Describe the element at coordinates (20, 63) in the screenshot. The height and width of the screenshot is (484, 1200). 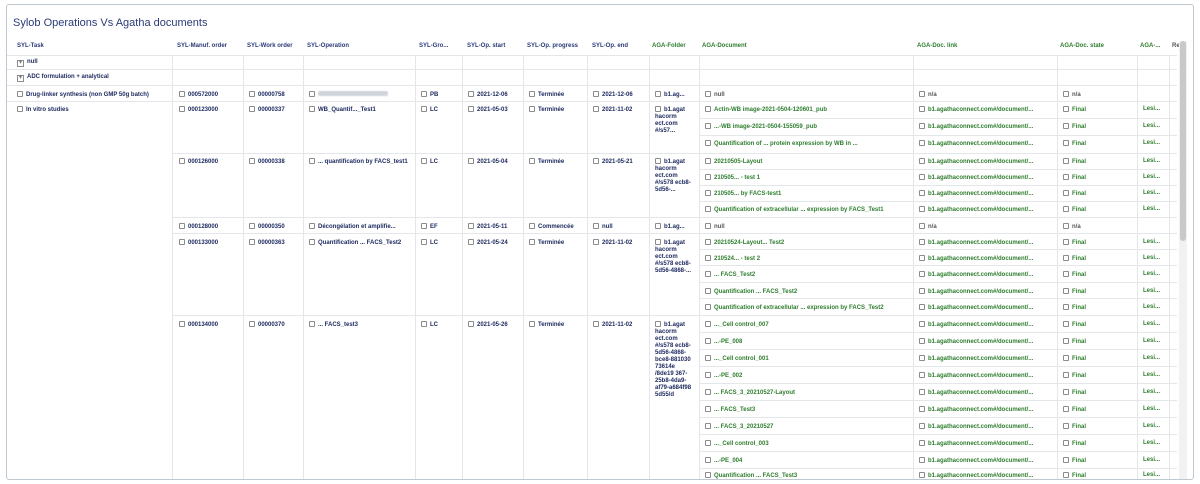
I see `expand-icon: +` at that location.